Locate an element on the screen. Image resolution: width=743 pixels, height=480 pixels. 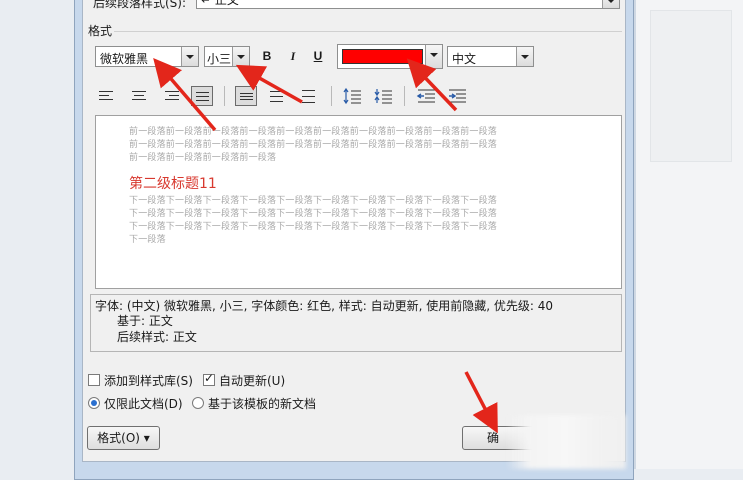
arrow-to-font-name is located at coordinates (185, 95).